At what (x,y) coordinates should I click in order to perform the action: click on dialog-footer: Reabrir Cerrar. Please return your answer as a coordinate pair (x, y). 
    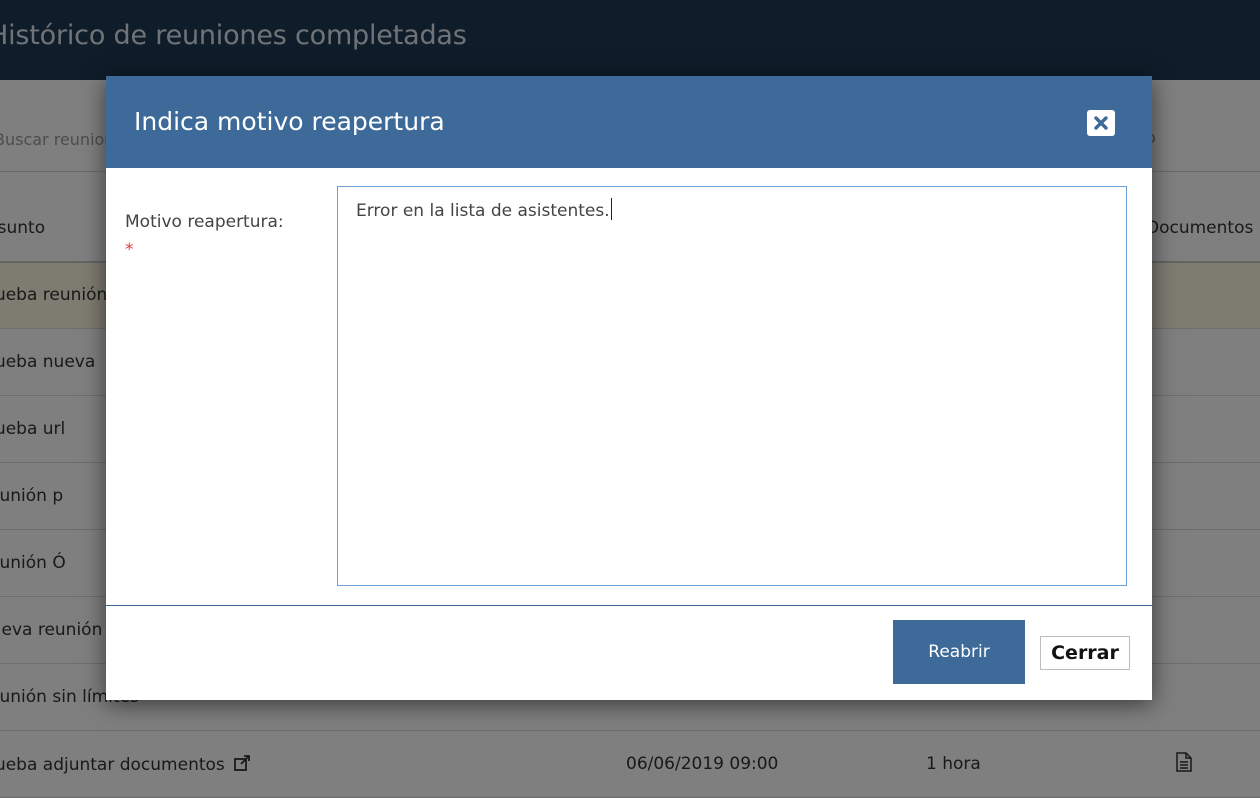
    Looking at the image, I should click on (629, 653).